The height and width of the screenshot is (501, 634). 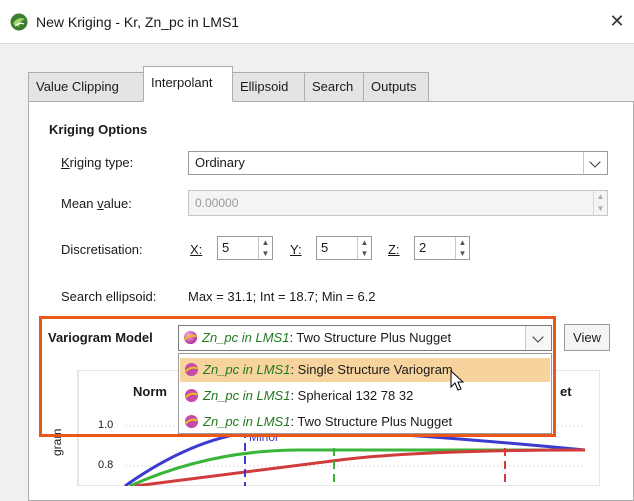 I want to click on kriging-type-value: Ordinary, so click(x=220, y=162).